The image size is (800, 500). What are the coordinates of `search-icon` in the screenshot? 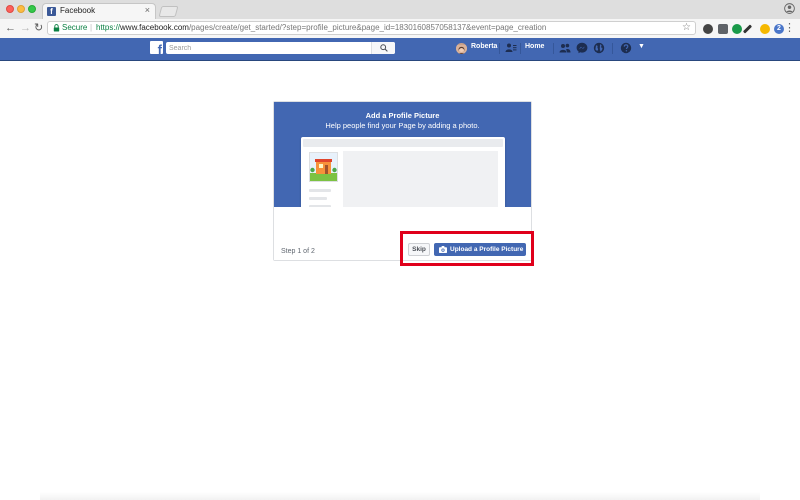 It's located at (384, 48).